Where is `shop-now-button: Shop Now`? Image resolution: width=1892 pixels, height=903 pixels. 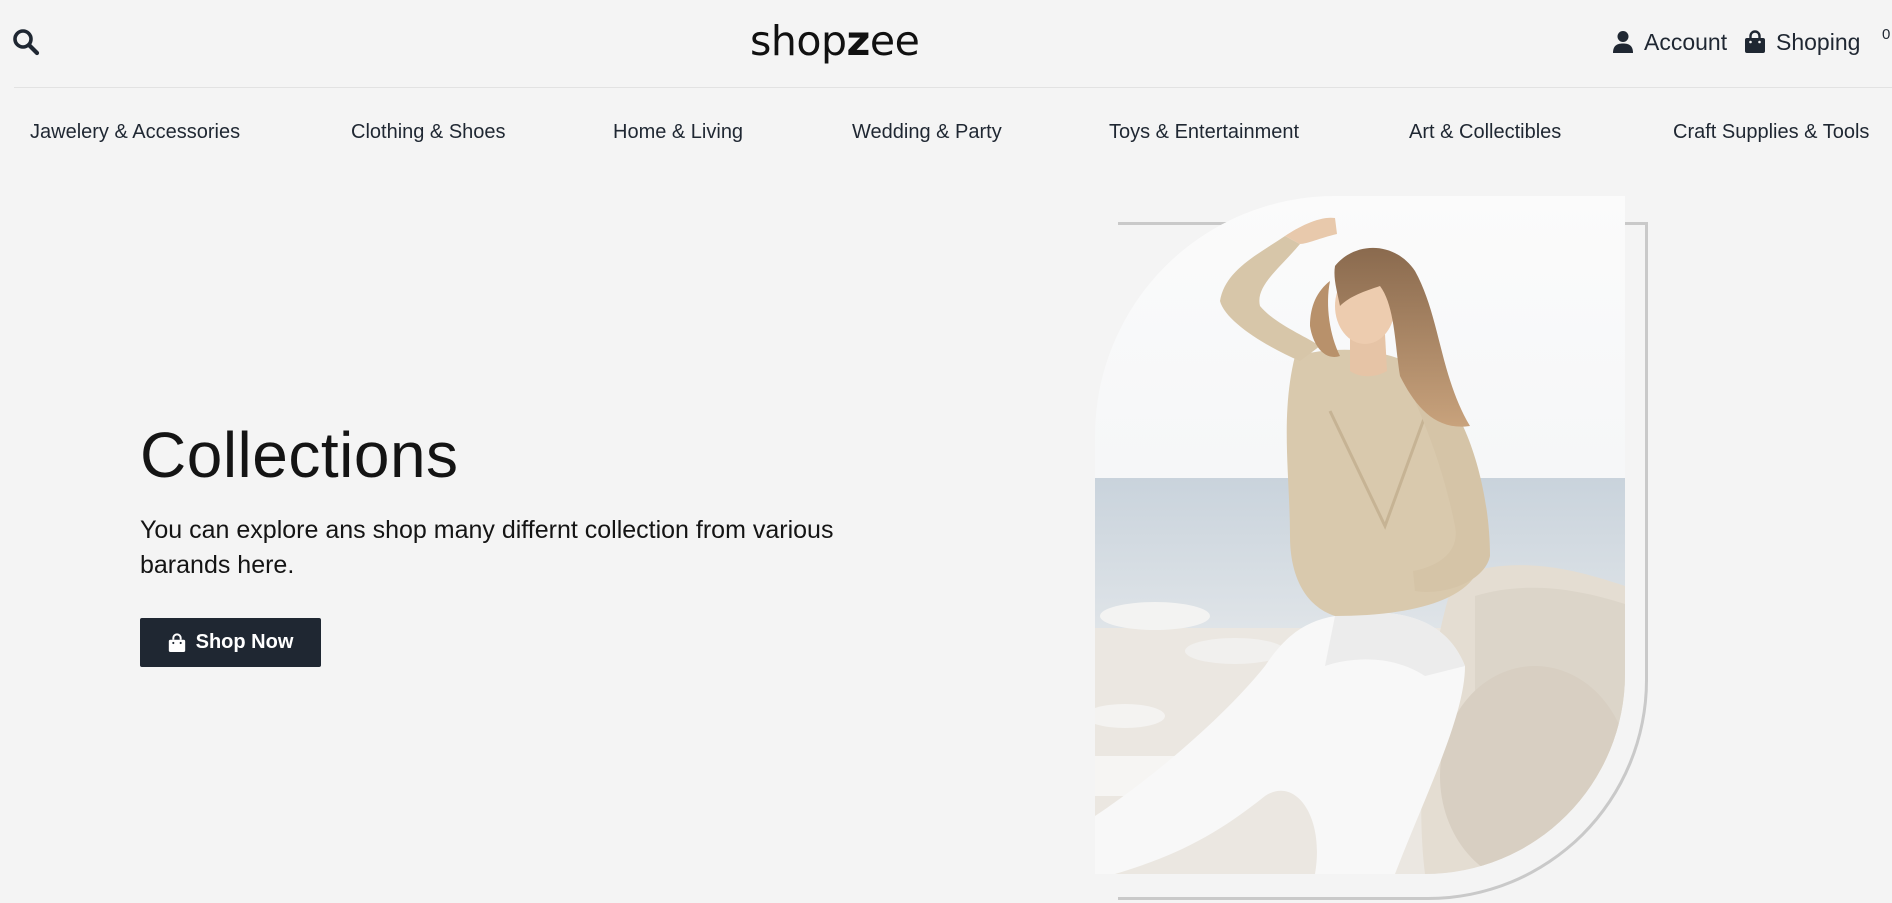 shop-now-button: Shop Now is located at coordinates (230, 642).